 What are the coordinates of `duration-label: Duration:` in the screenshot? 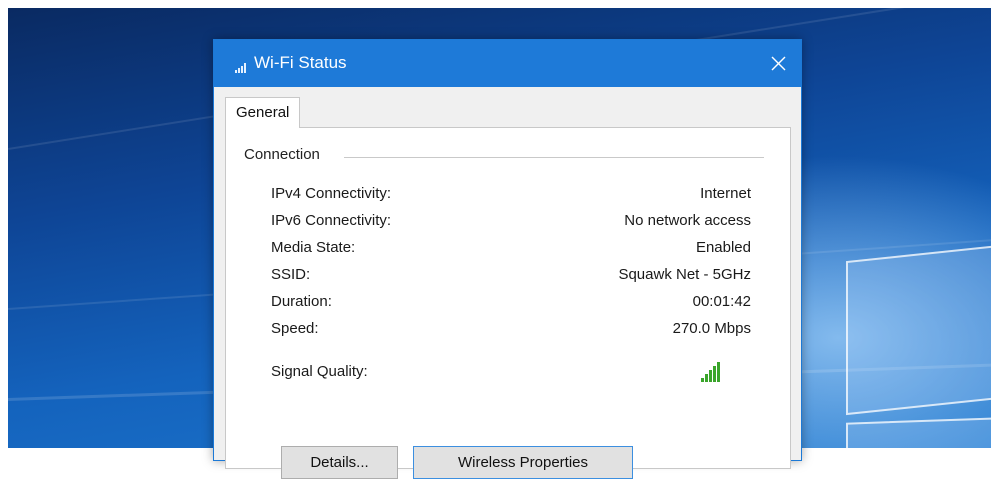 It's located at (301, 301).